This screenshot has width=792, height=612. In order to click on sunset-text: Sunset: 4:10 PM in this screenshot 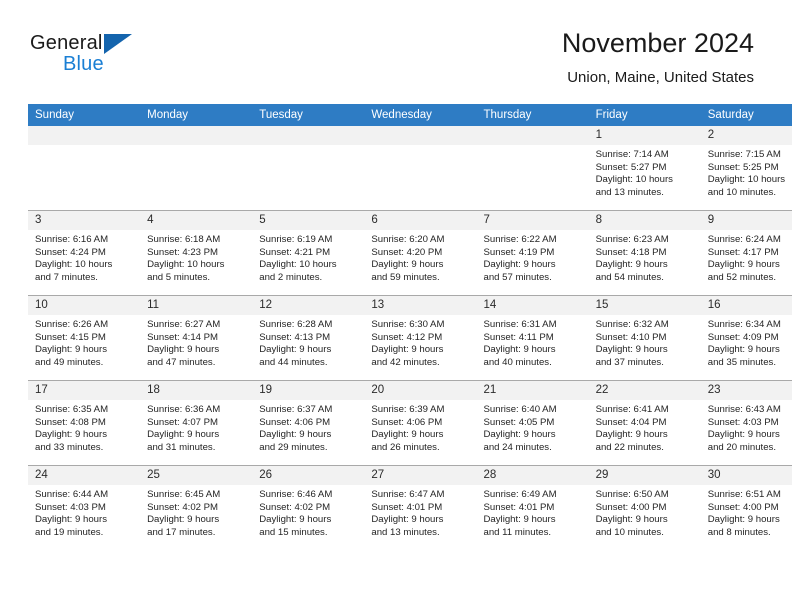, I will do `click(631, 337)`.